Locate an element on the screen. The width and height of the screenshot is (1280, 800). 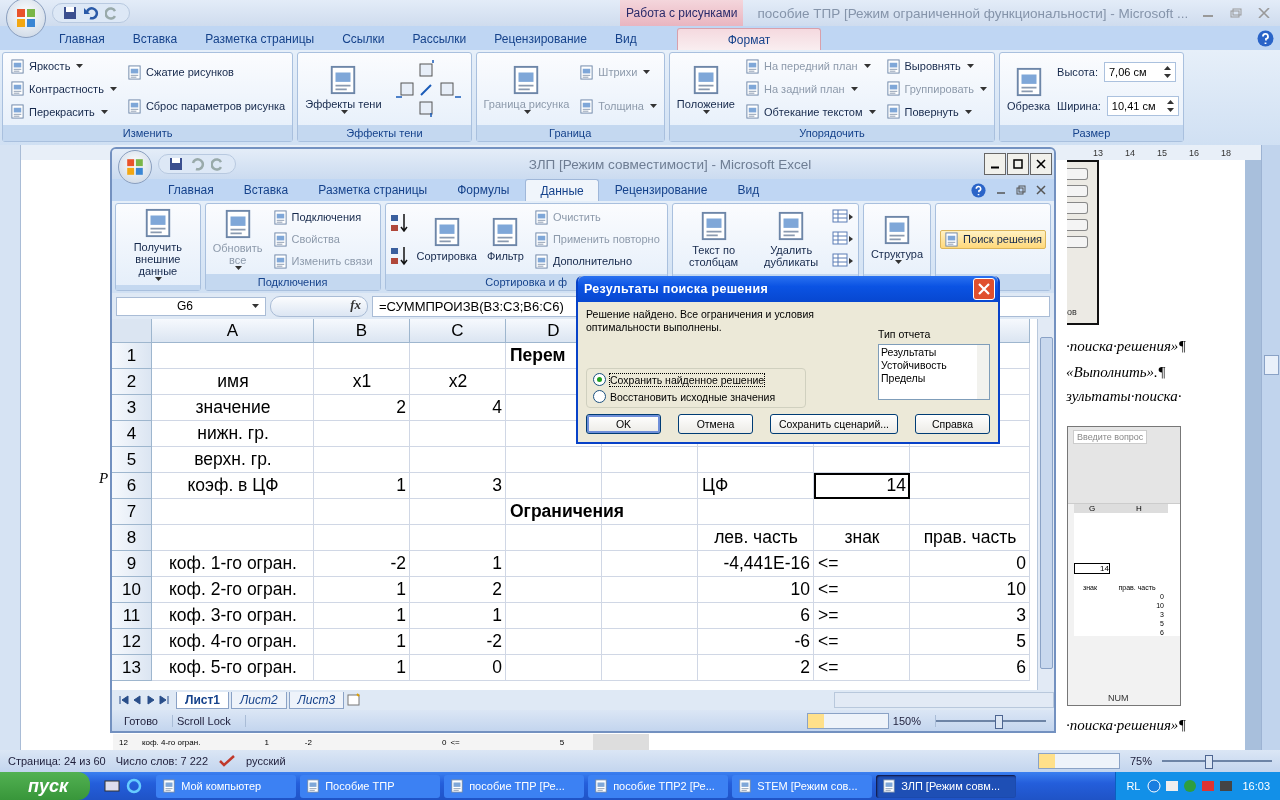
row-header: 7 is located at coordinates (132, 512).